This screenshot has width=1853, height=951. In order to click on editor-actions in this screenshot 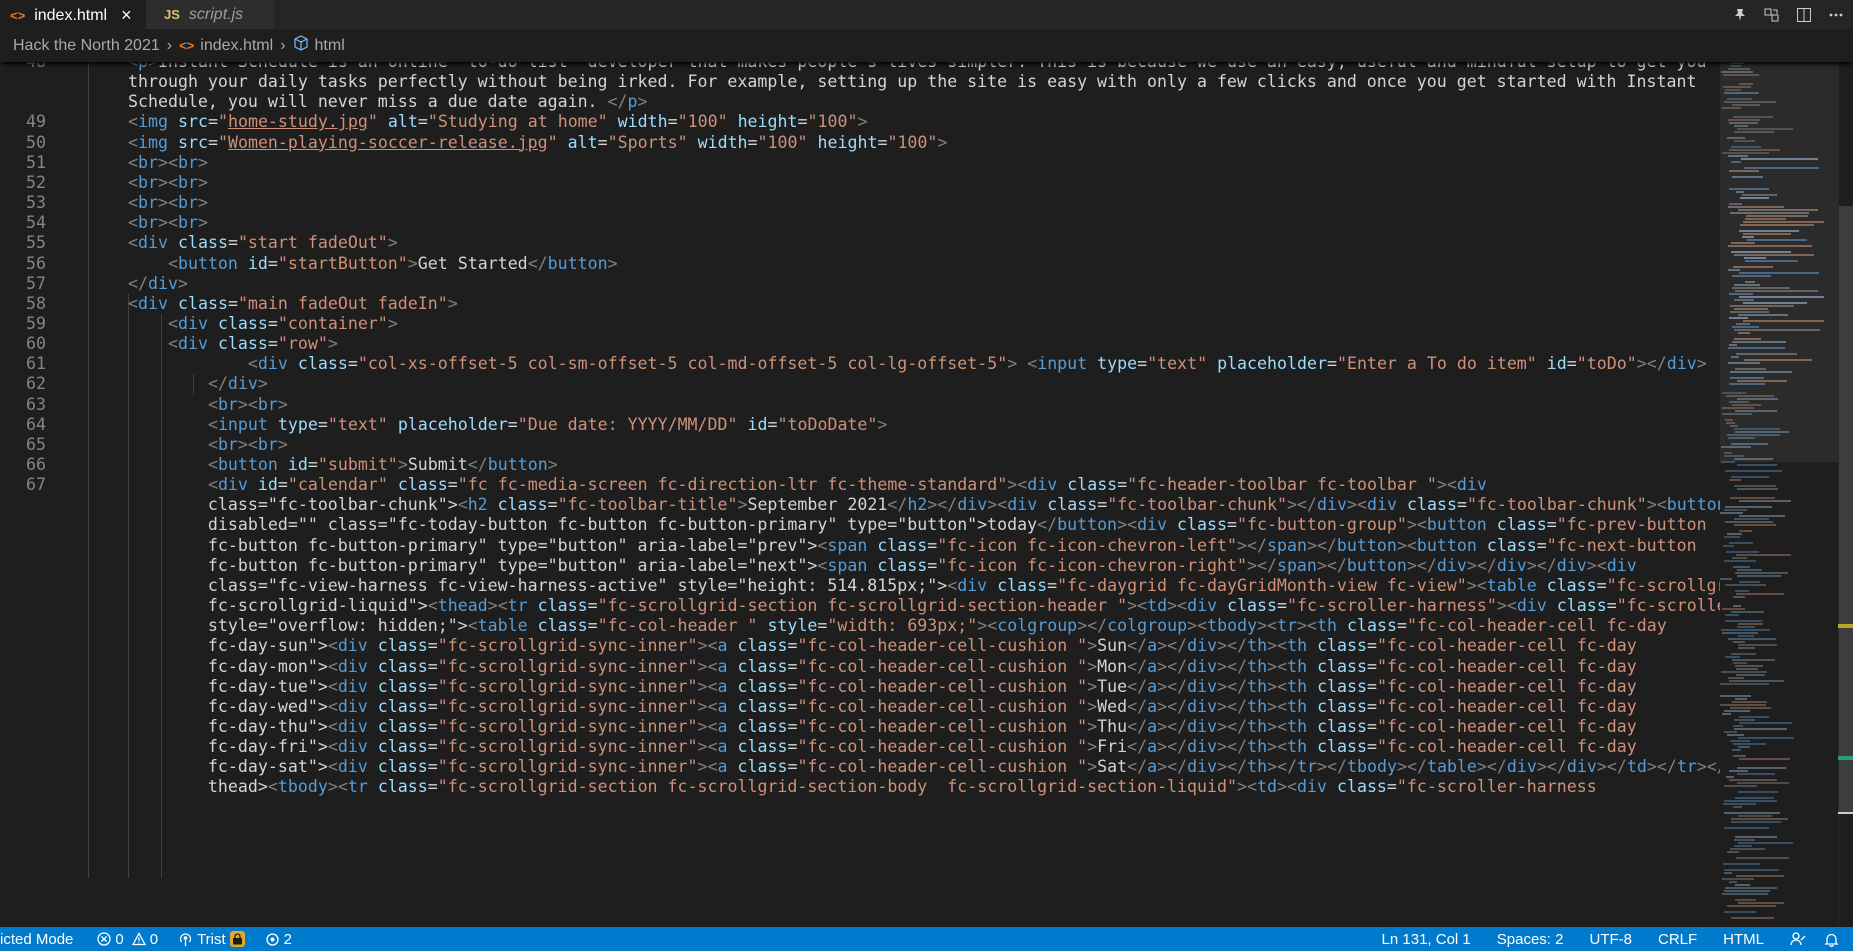, I will do `click(1788, 14)`.